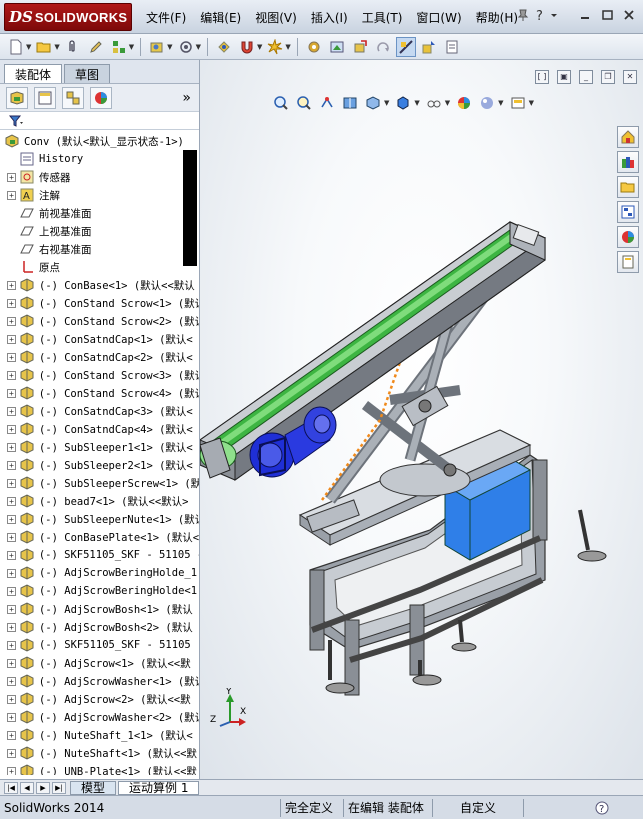  What do you see at coordinates (159, 787) in the screenshot?
I see `tab-motion-study: 运动算例 1` at bounding box center [159, 787].